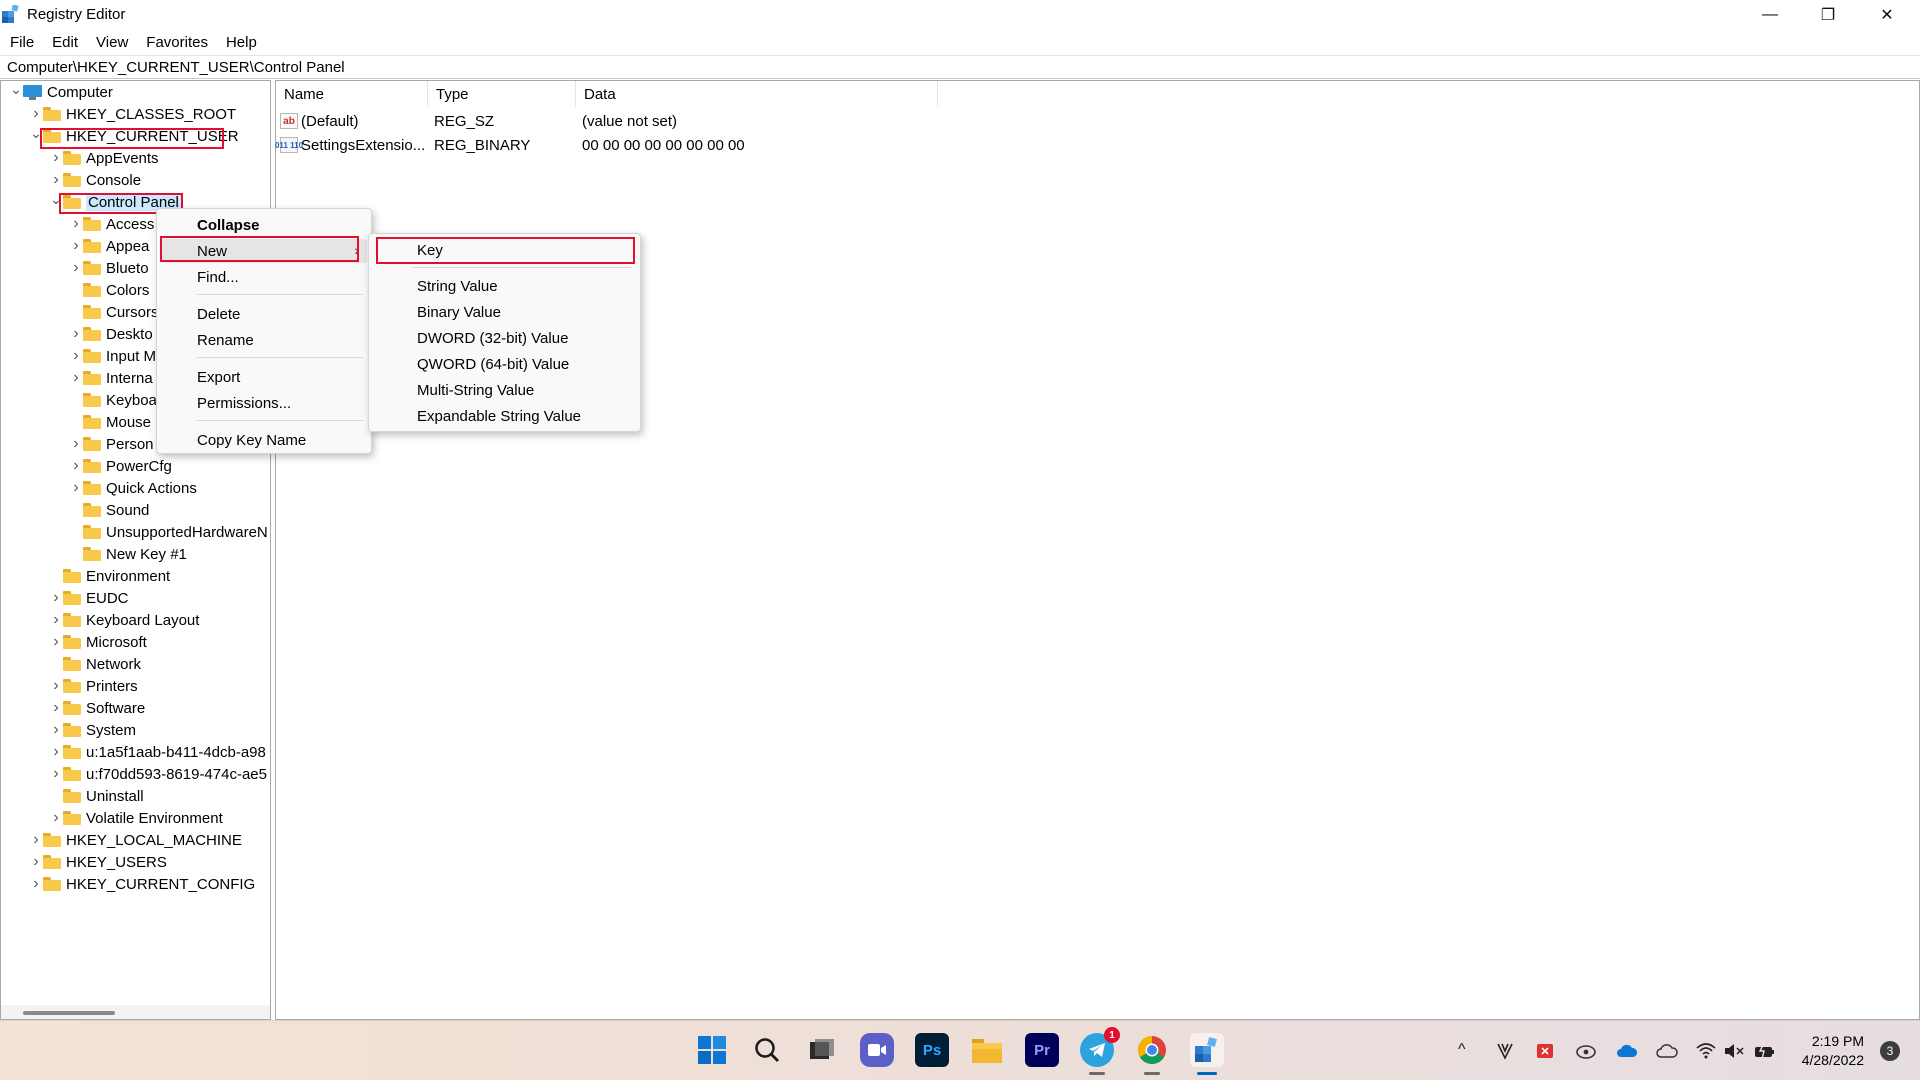  Describe the element at coordinates (1833, 1051) in the screenshot. I see `system-clock: 2:19 PM 4/28/2022` at that location.